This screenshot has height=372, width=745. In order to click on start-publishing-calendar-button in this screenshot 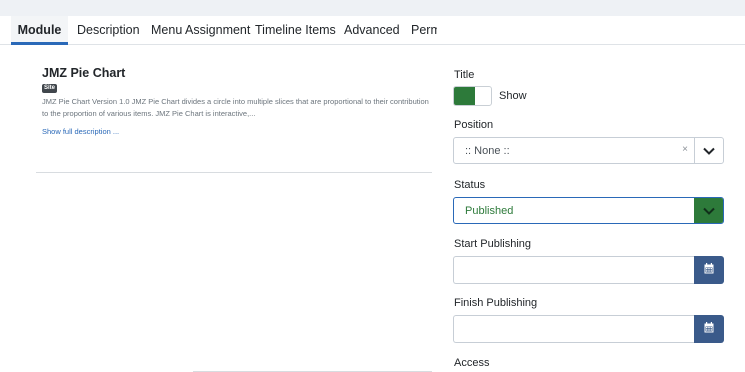, I will do `click(709, 270)`.